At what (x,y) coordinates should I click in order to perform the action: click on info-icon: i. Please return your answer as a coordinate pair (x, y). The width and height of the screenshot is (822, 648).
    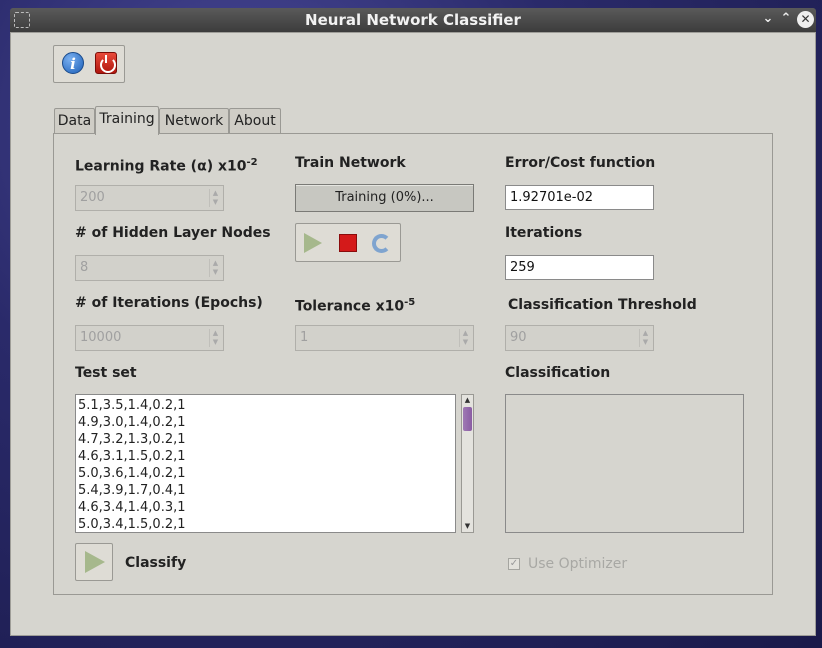
    Looking at the image, I should click on (73, 63).